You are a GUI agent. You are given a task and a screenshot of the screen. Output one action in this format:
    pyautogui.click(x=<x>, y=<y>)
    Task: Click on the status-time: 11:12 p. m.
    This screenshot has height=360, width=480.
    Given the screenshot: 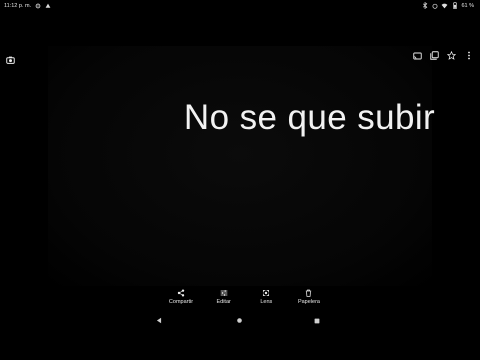 What is the action you would take?
    pyautogui.click(x=18, y=5)
    